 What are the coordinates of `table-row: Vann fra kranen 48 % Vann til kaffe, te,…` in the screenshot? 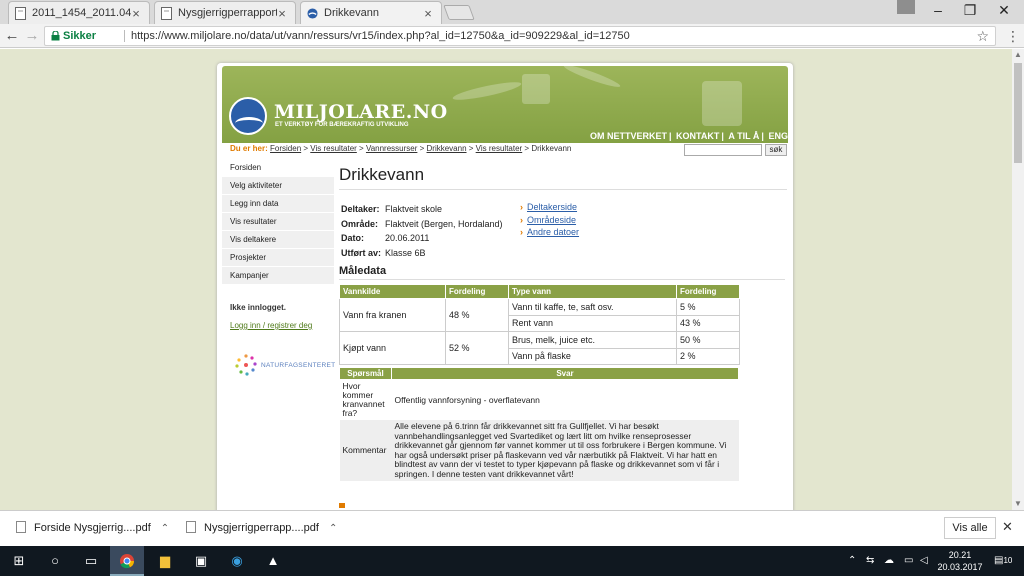 It's located at (539, 315).